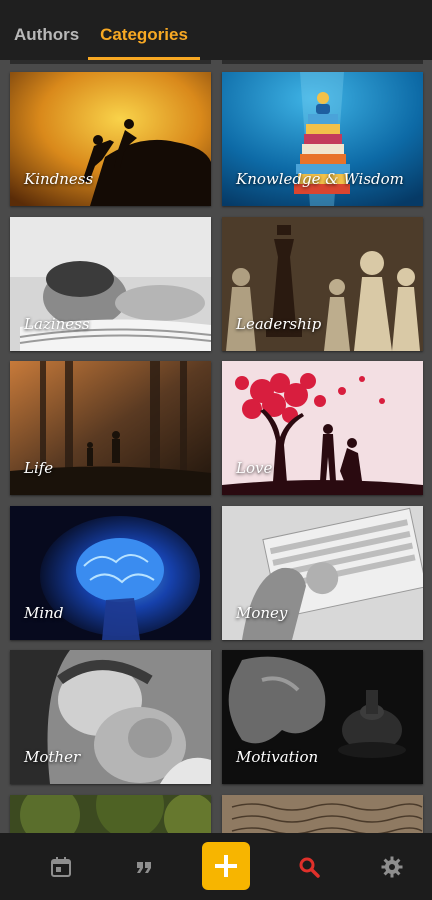 This screenshot has height=900, width=432. I want to click on category-label: Laziness, so click(57, 324).